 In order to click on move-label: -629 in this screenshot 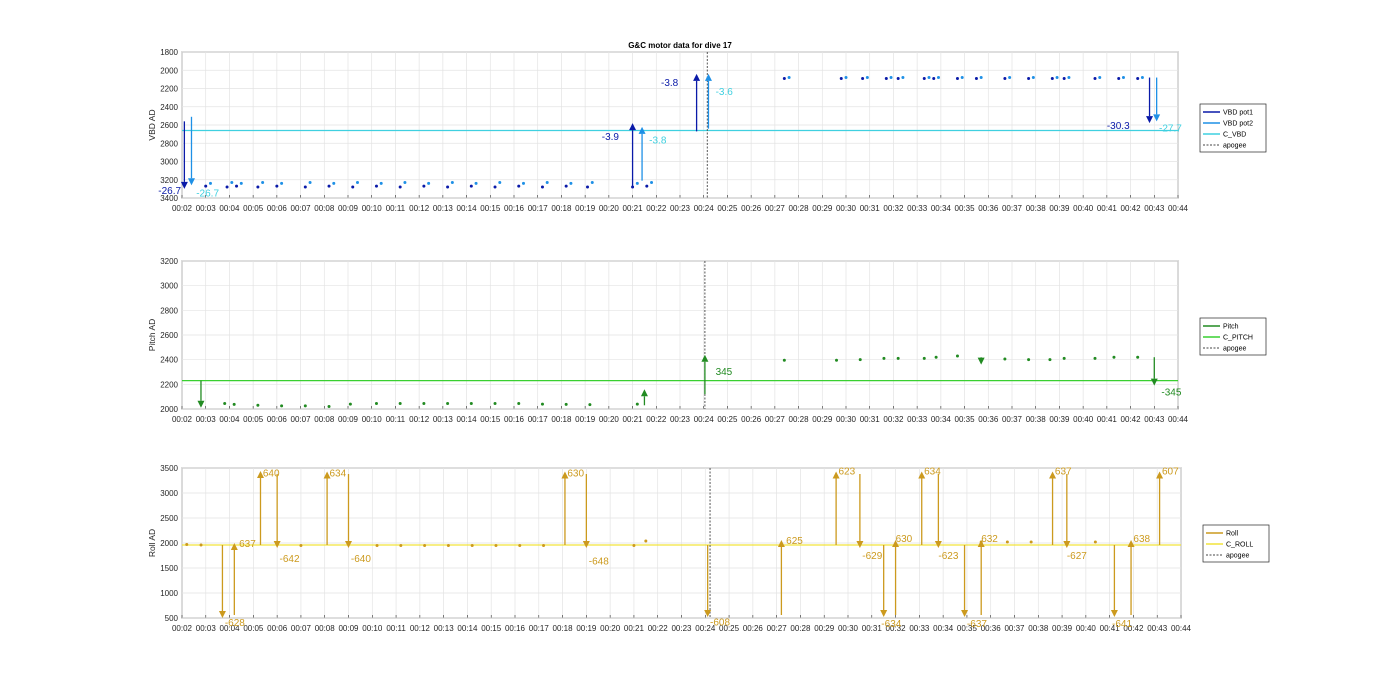, I will do `click(872, 556)`.